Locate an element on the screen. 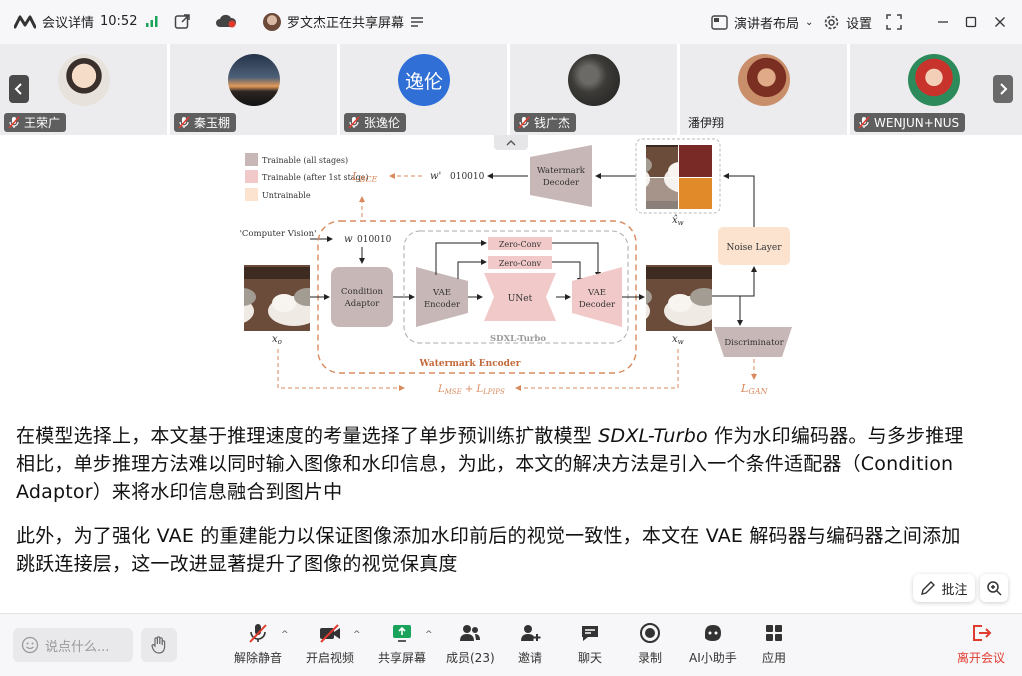  close-icon is located at coordinates (1000, 22).